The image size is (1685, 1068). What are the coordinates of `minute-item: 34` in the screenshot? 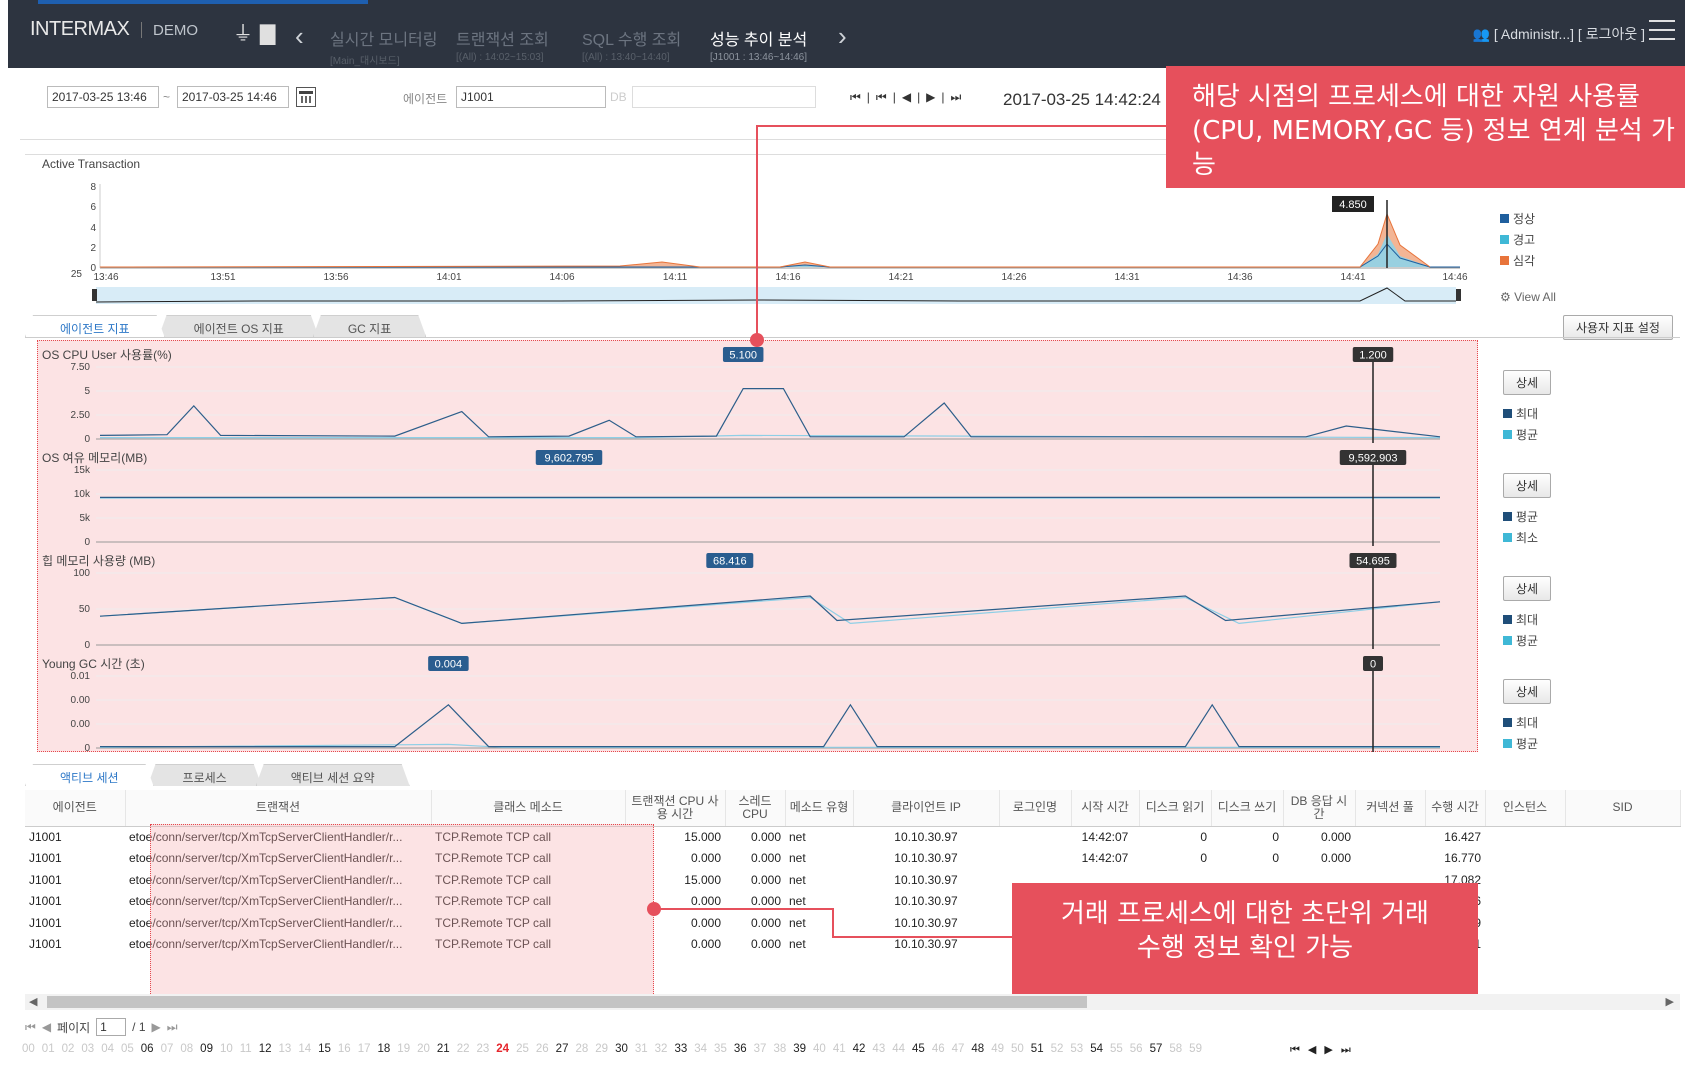 It's located at (700, 1049).